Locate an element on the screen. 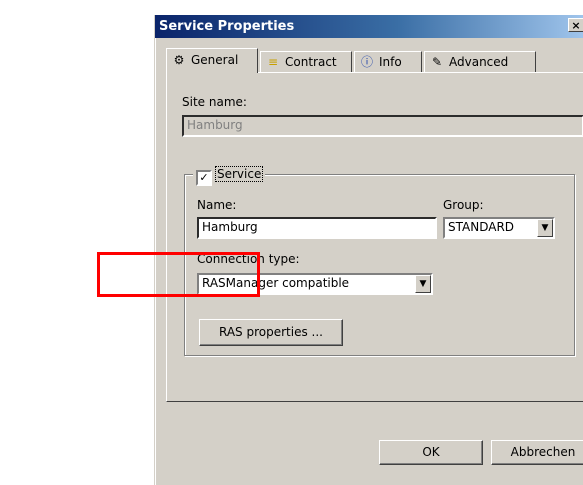 This screenshot has height=485, width=583. title-bar: Service Properties is located at coordinates (369, 26).